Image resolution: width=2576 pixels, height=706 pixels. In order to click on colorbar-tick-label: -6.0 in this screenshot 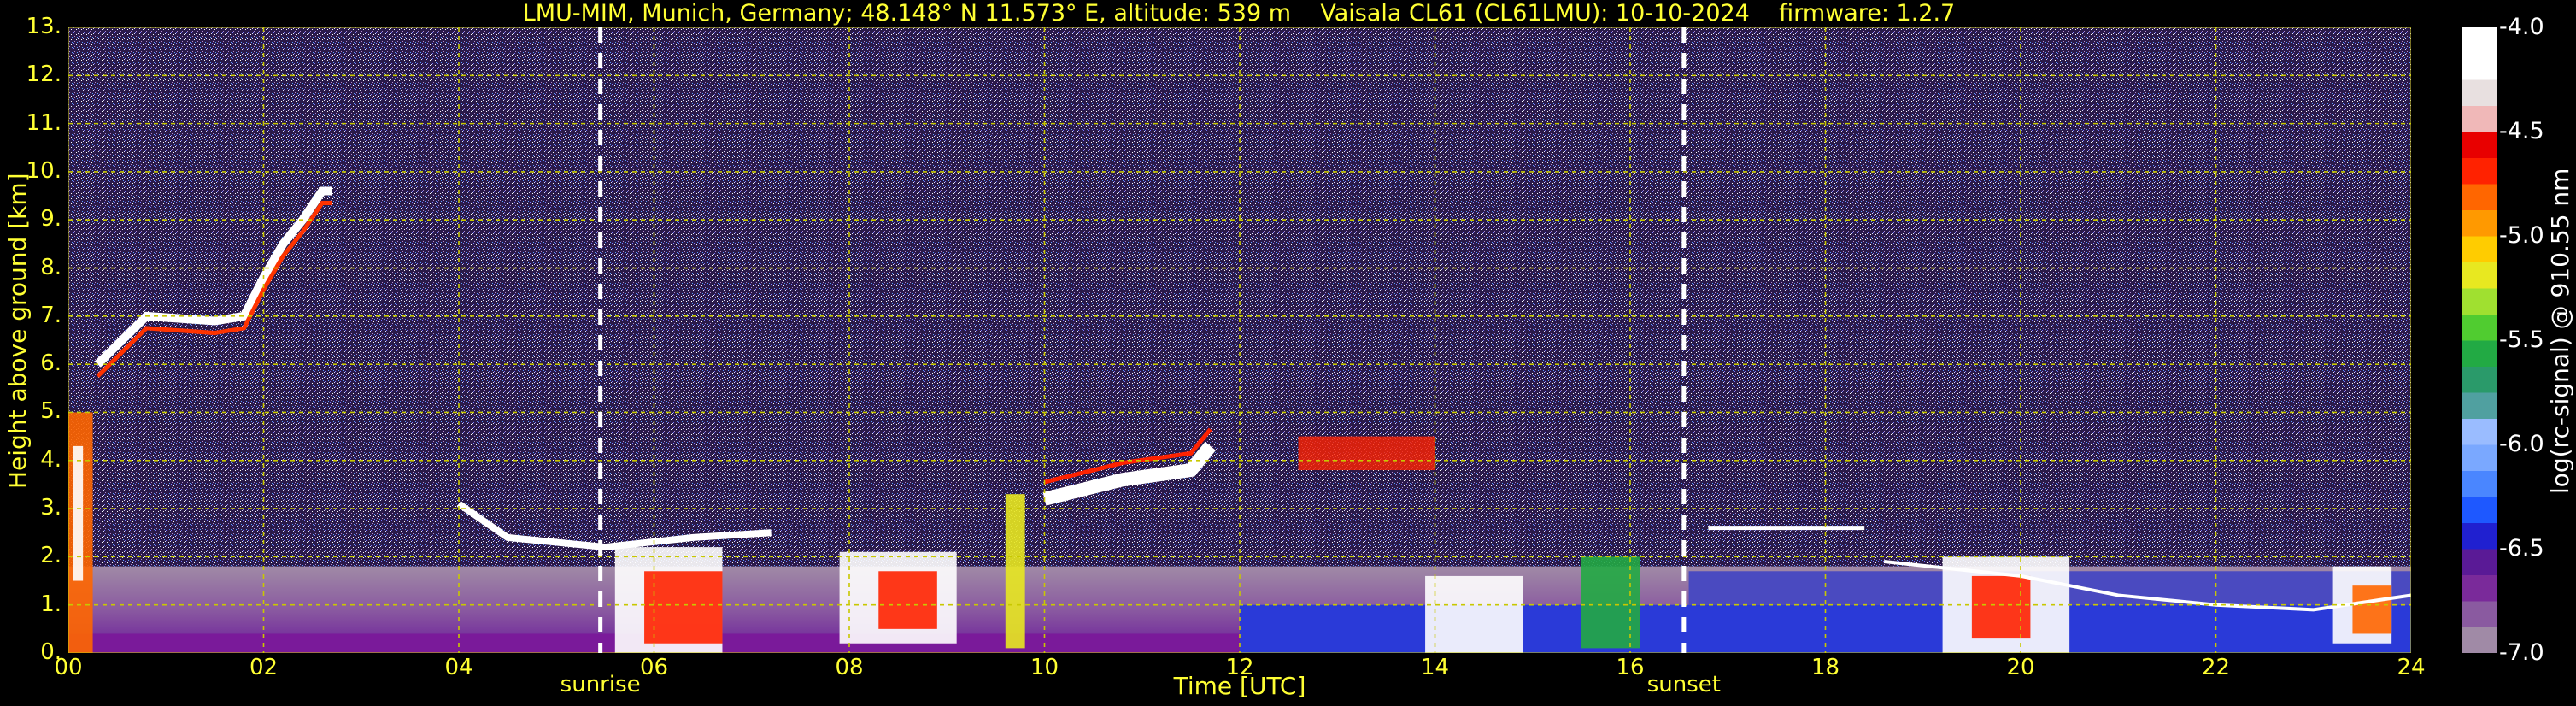, I will do `click(2521, 444)`.